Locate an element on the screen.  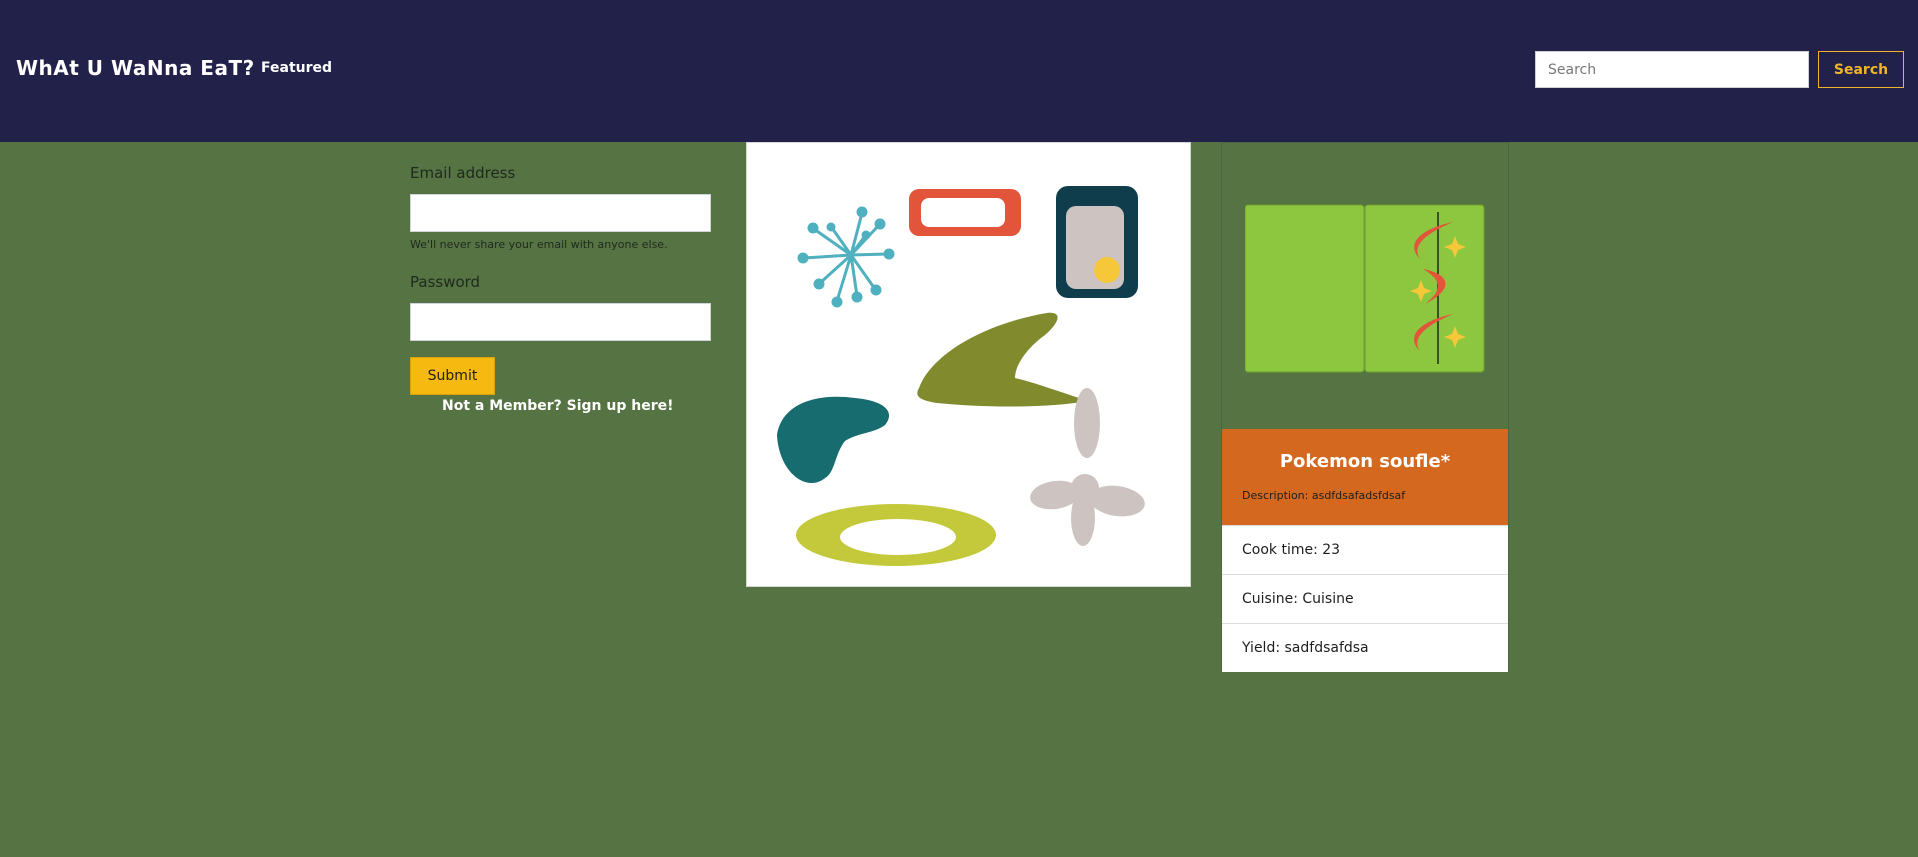
search-input is located at coordinates (1672, 69).